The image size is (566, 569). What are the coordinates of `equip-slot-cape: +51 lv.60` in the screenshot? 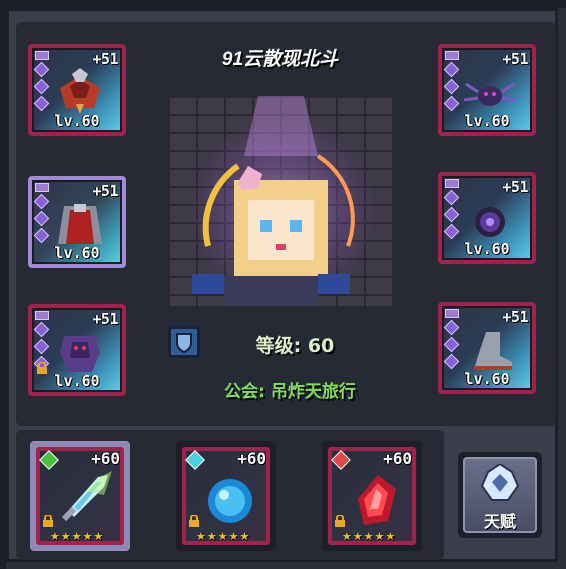 It's located at (77, 222).